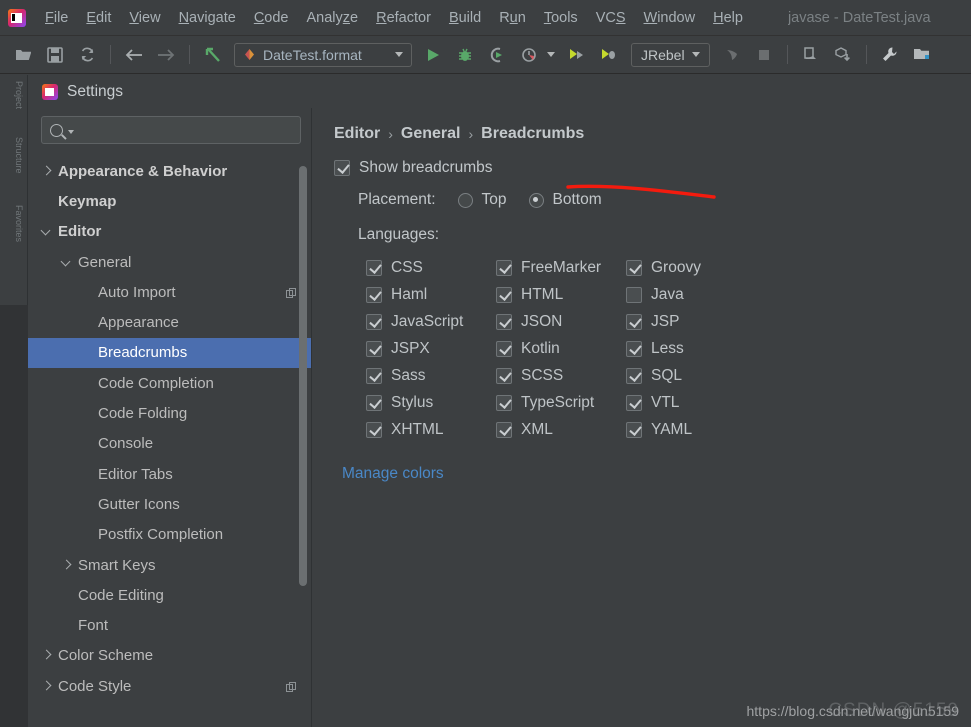  Describe the element at coordinates (14, 95) in the screenshot. I see `strip-tab-project: Project` at that location.